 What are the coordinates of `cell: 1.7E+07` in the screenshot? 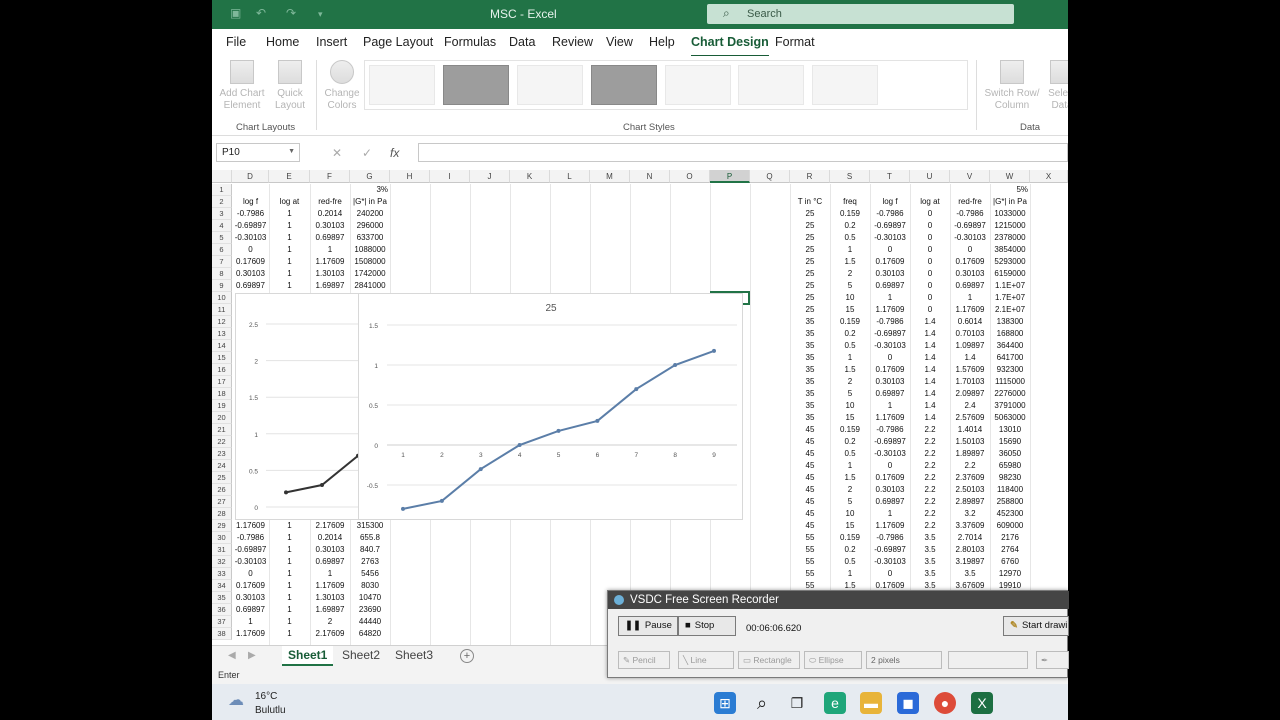 It's located at (1010, 298).